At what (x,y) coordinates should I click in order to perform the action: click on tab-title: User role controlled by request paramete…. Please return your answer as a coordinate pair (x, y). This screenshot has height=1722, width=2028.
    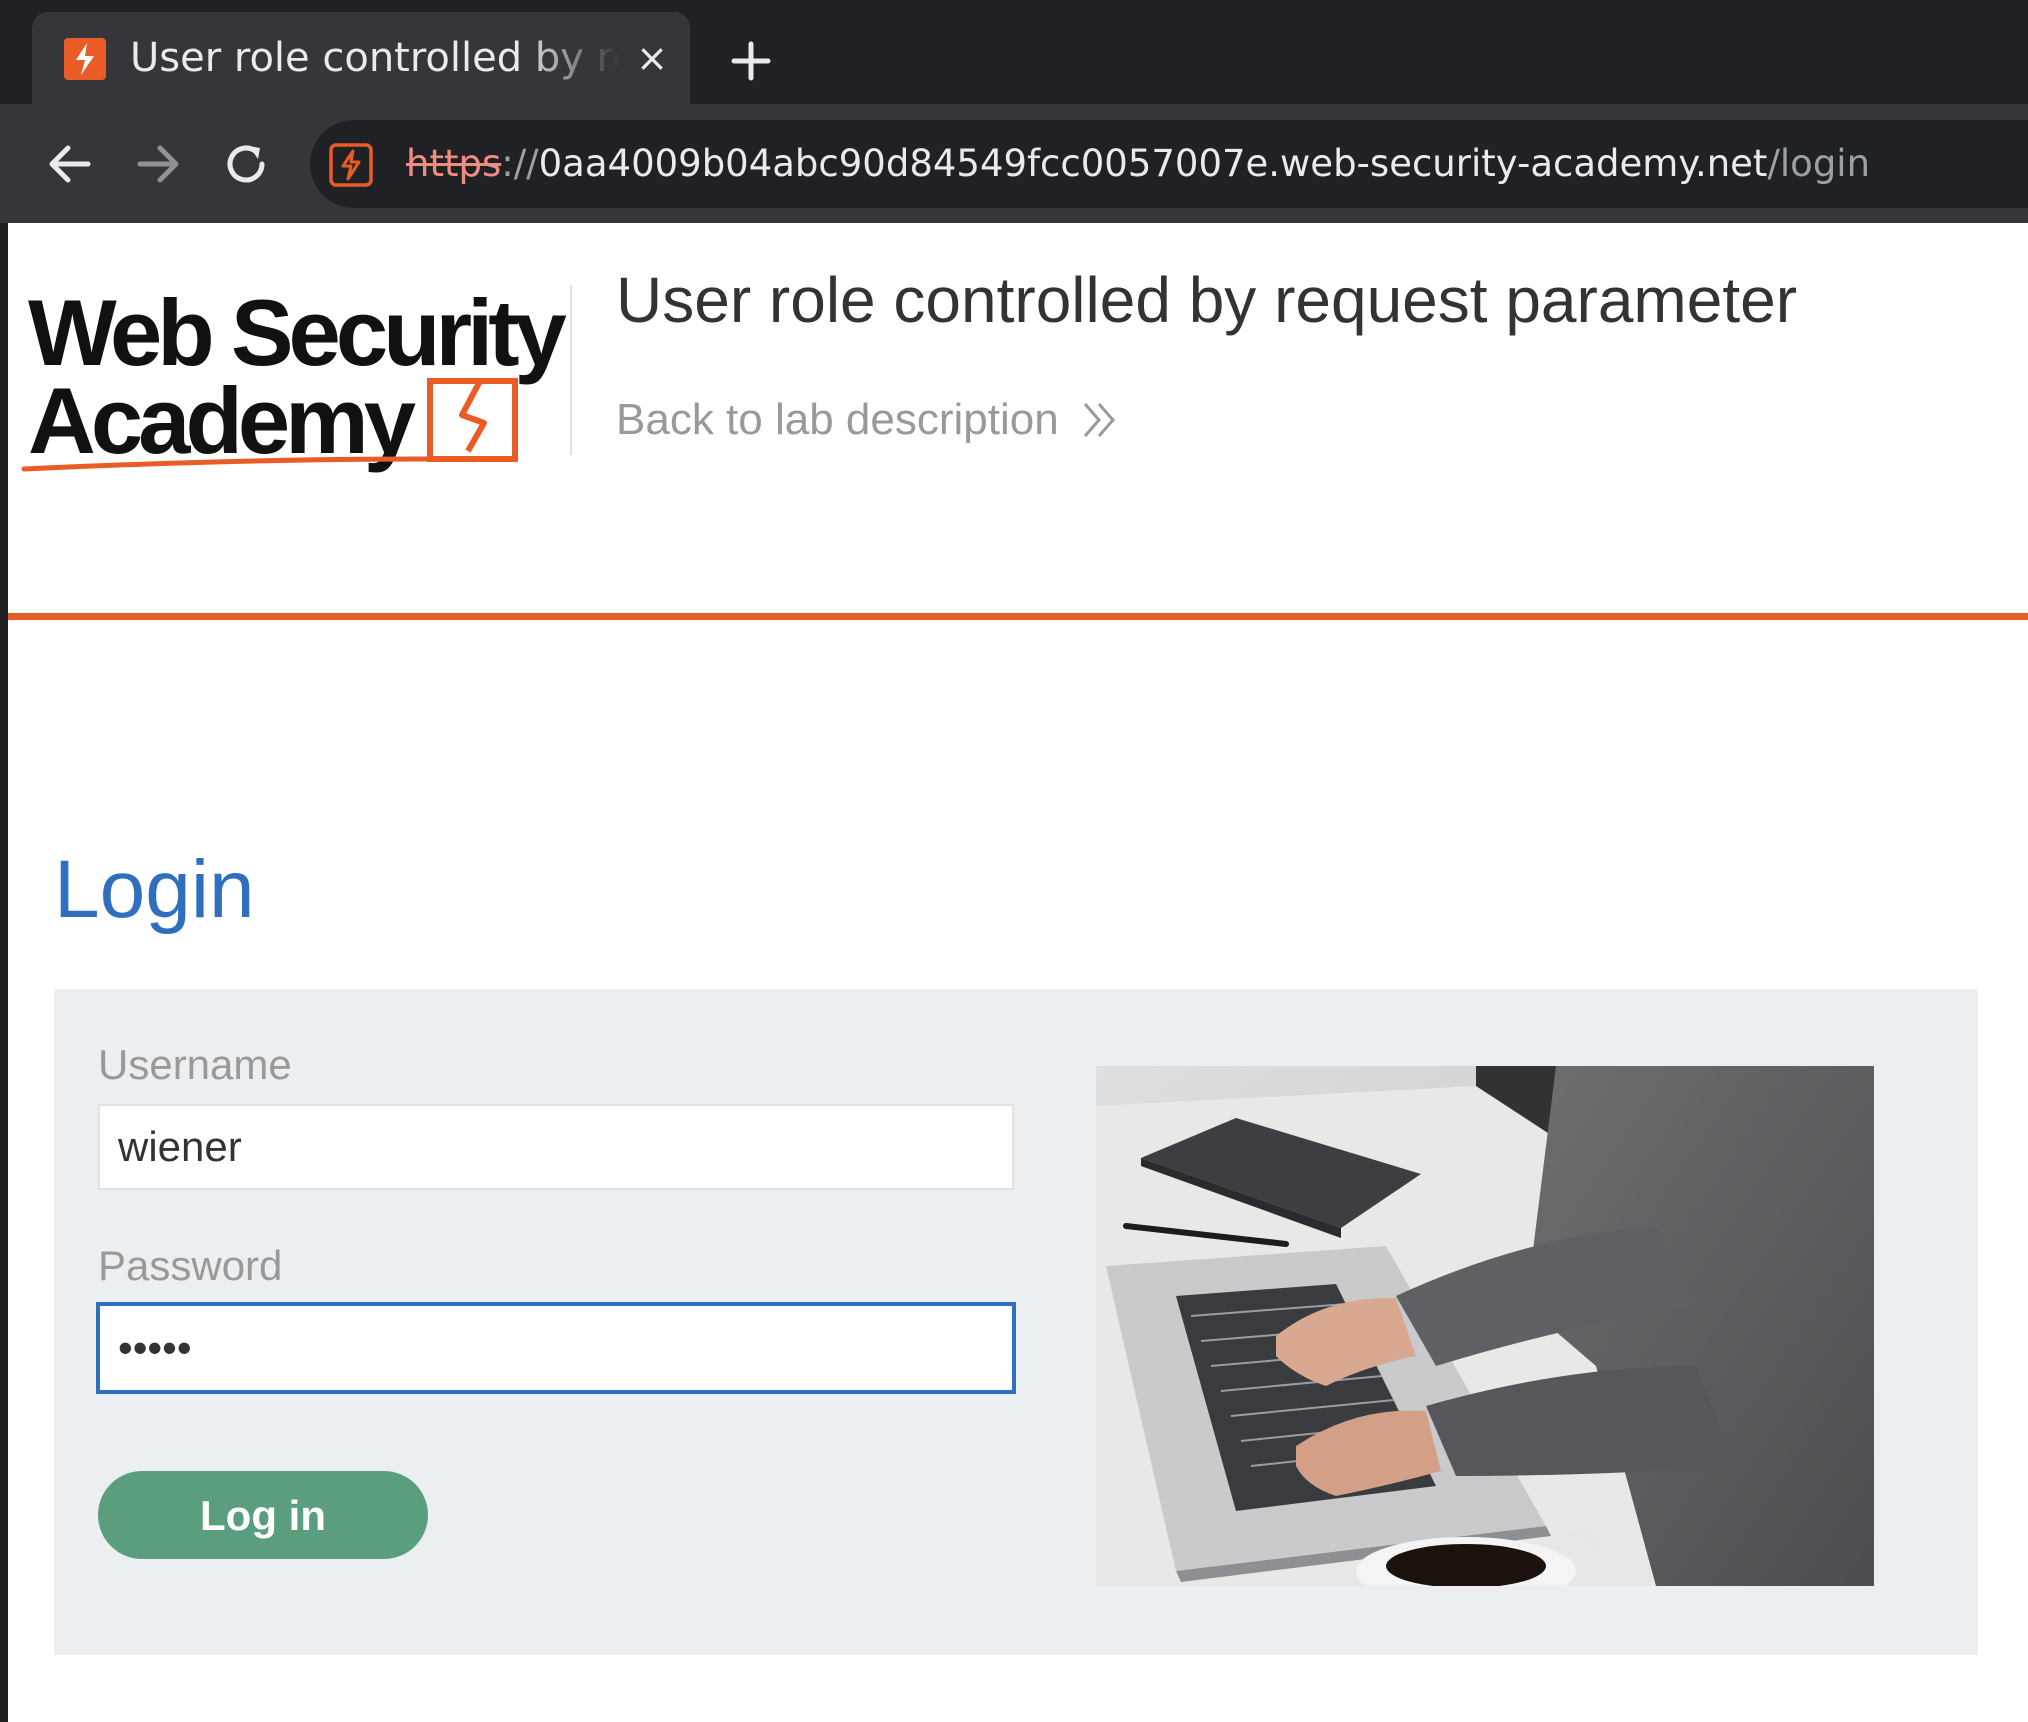
    Looking at the image, I should click on (380, 58).